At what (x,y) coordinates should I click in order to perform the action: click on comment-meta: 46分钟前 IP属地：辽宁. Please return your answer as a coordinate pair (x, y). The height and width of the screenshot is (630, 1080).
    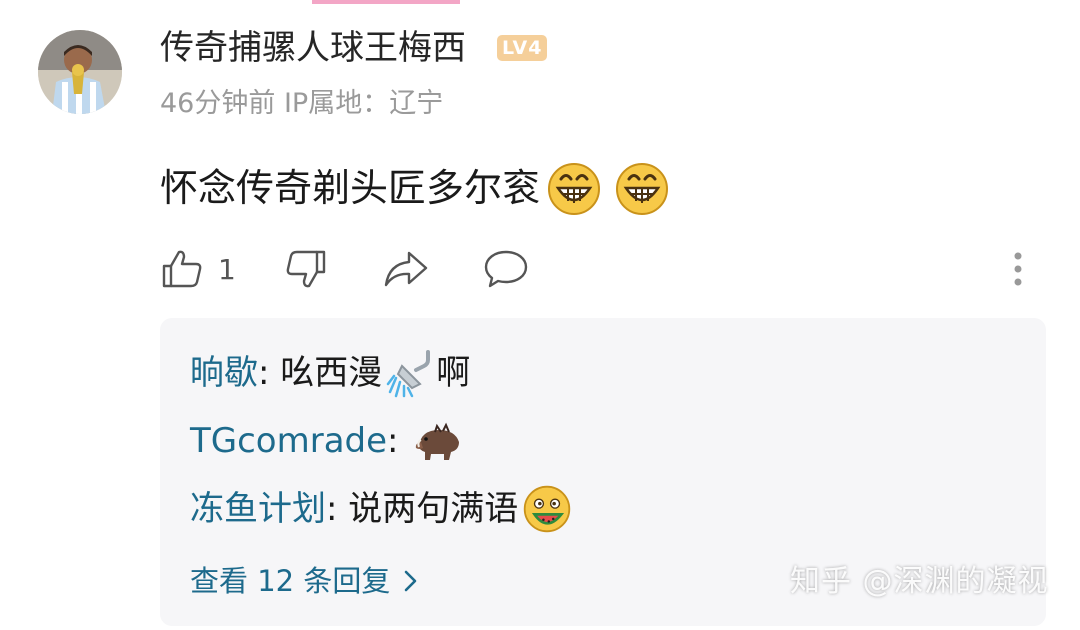
    Looking at the image, I should click on (301, 104).